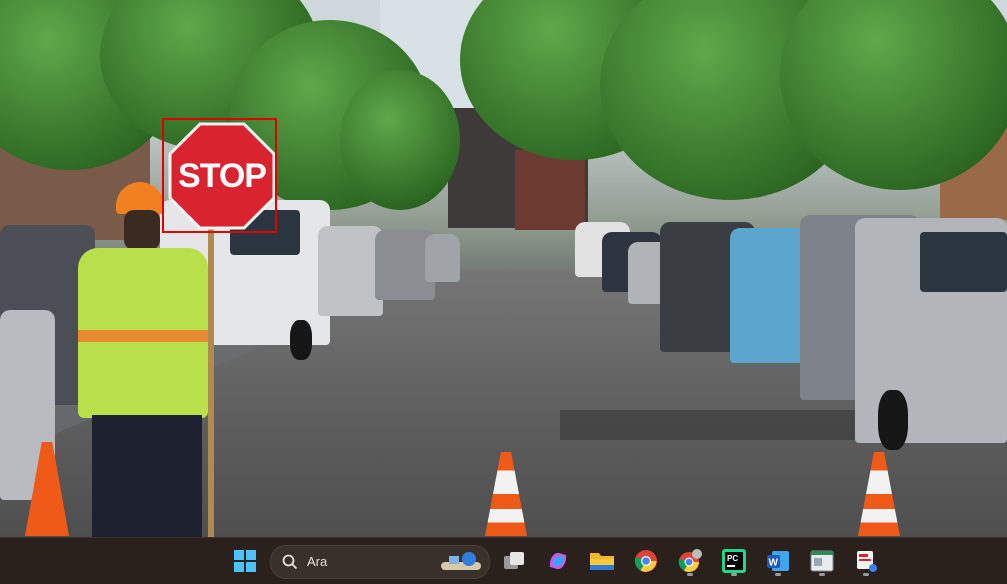 This screenshot has height=584, width=1007. What do you see at coordinates (774, 563) in the screenshot?
I see `svg-text: W` at bounding box center [774, 563].